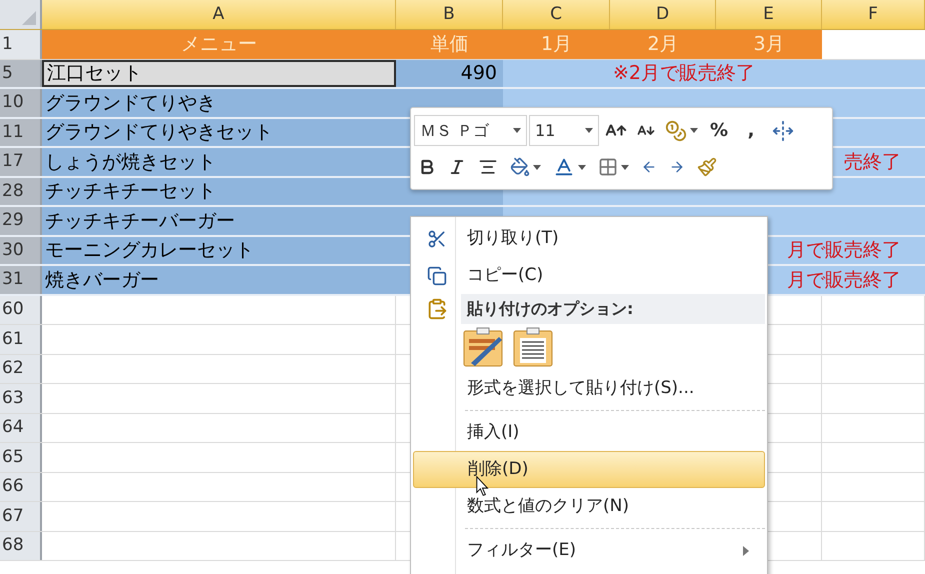 The image size is (925, 574). I want to click on table-cell: しょうが焼きセット, so click(219, 162).